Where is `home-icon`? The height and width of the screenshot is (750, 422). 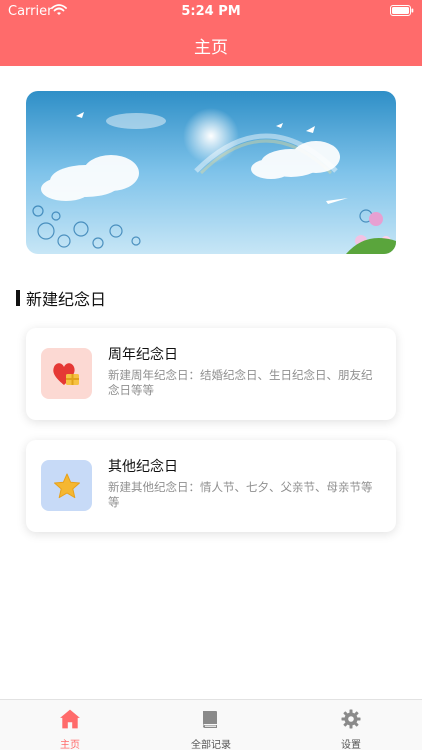
home-icon is located at coordinates (70, 719).